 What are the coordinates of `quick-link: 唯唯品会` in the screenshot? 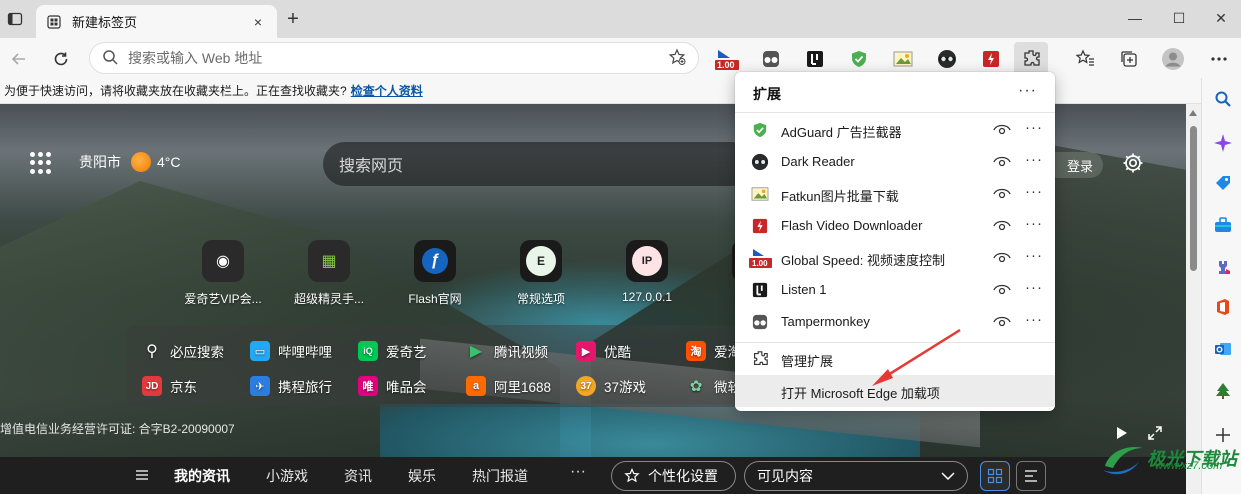 It's located at (392, 386).